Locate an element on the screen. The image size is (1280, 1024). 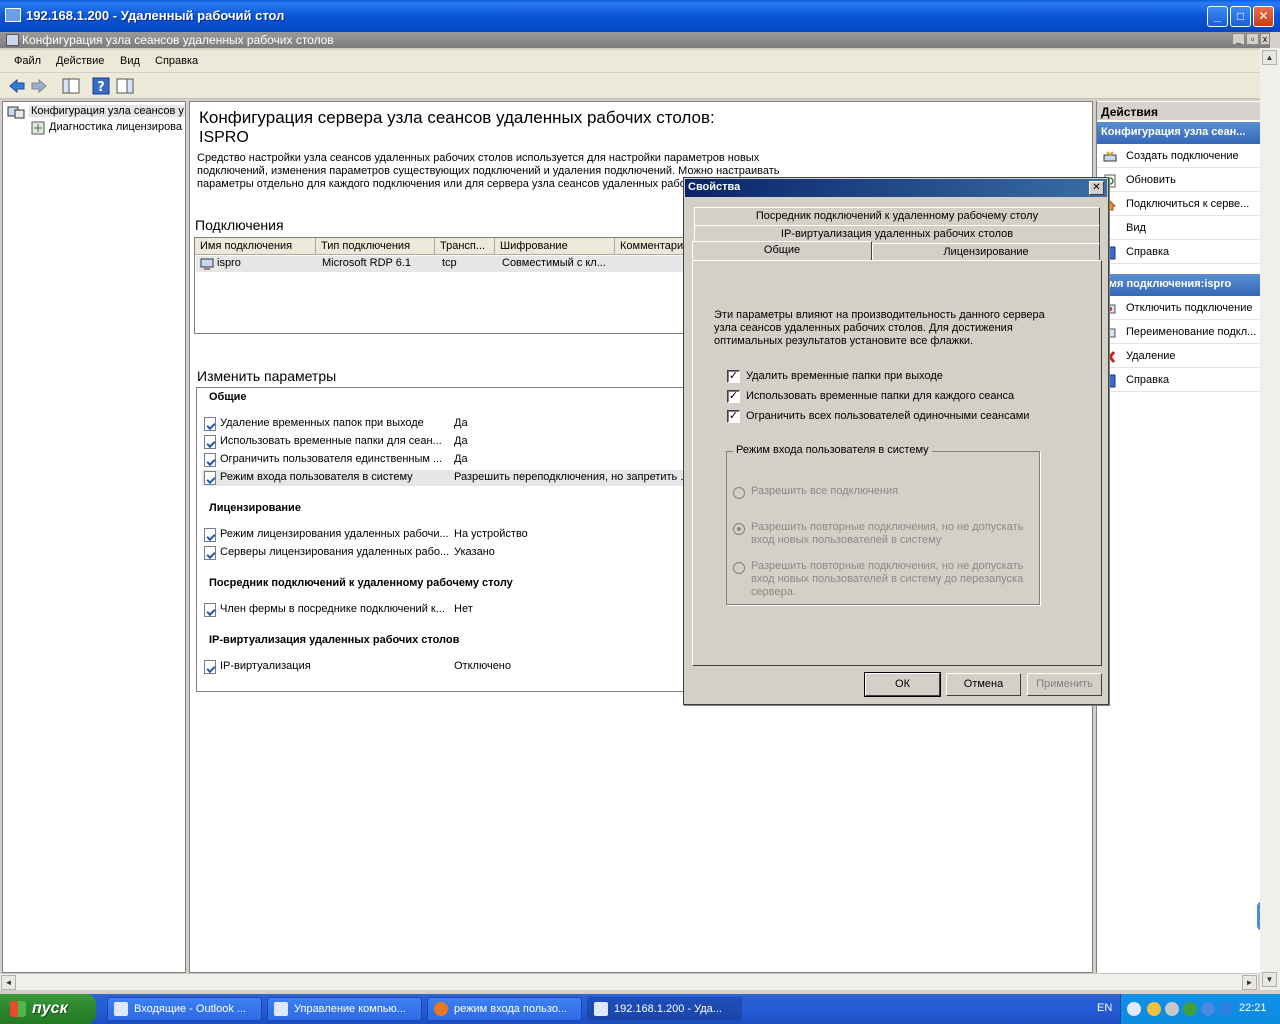
dialog-close-icon: ✕ is located at coordinates (1096, 188).